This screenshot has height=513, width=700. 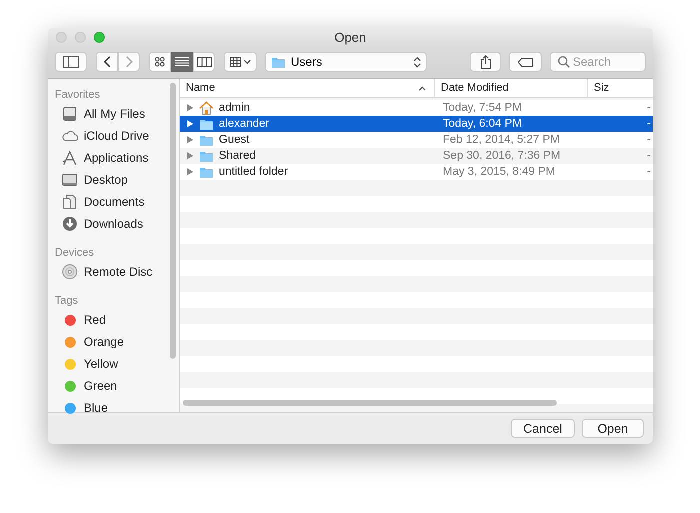 I want to click on search-icon, so click(x=564, y=62).